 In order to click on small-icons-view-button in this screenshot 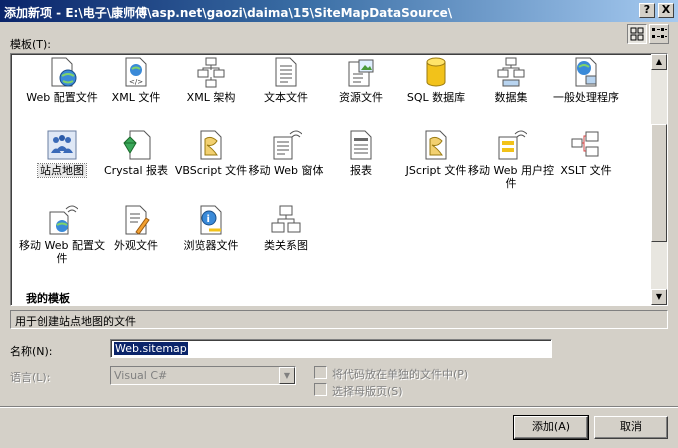, I will do `click(659, 34)`.